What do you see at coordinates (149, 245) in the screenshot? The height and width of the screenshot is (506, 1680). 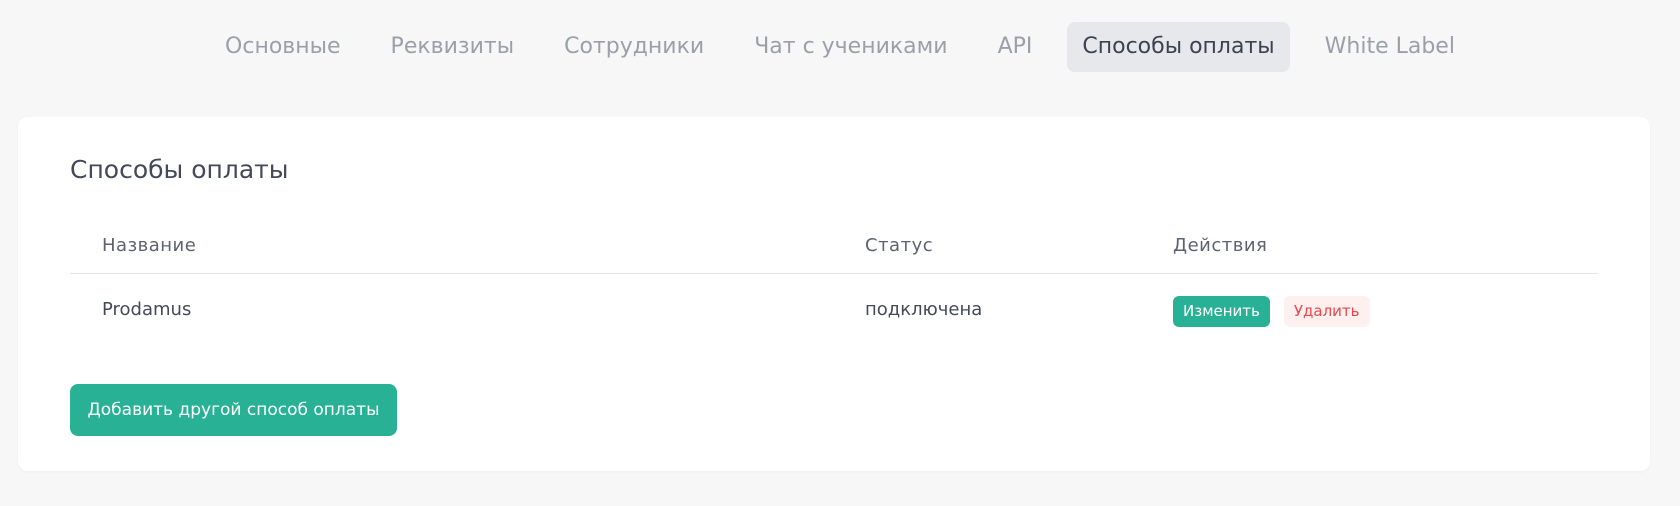 I see `header-name: Название` at bounding box center [149, 245].